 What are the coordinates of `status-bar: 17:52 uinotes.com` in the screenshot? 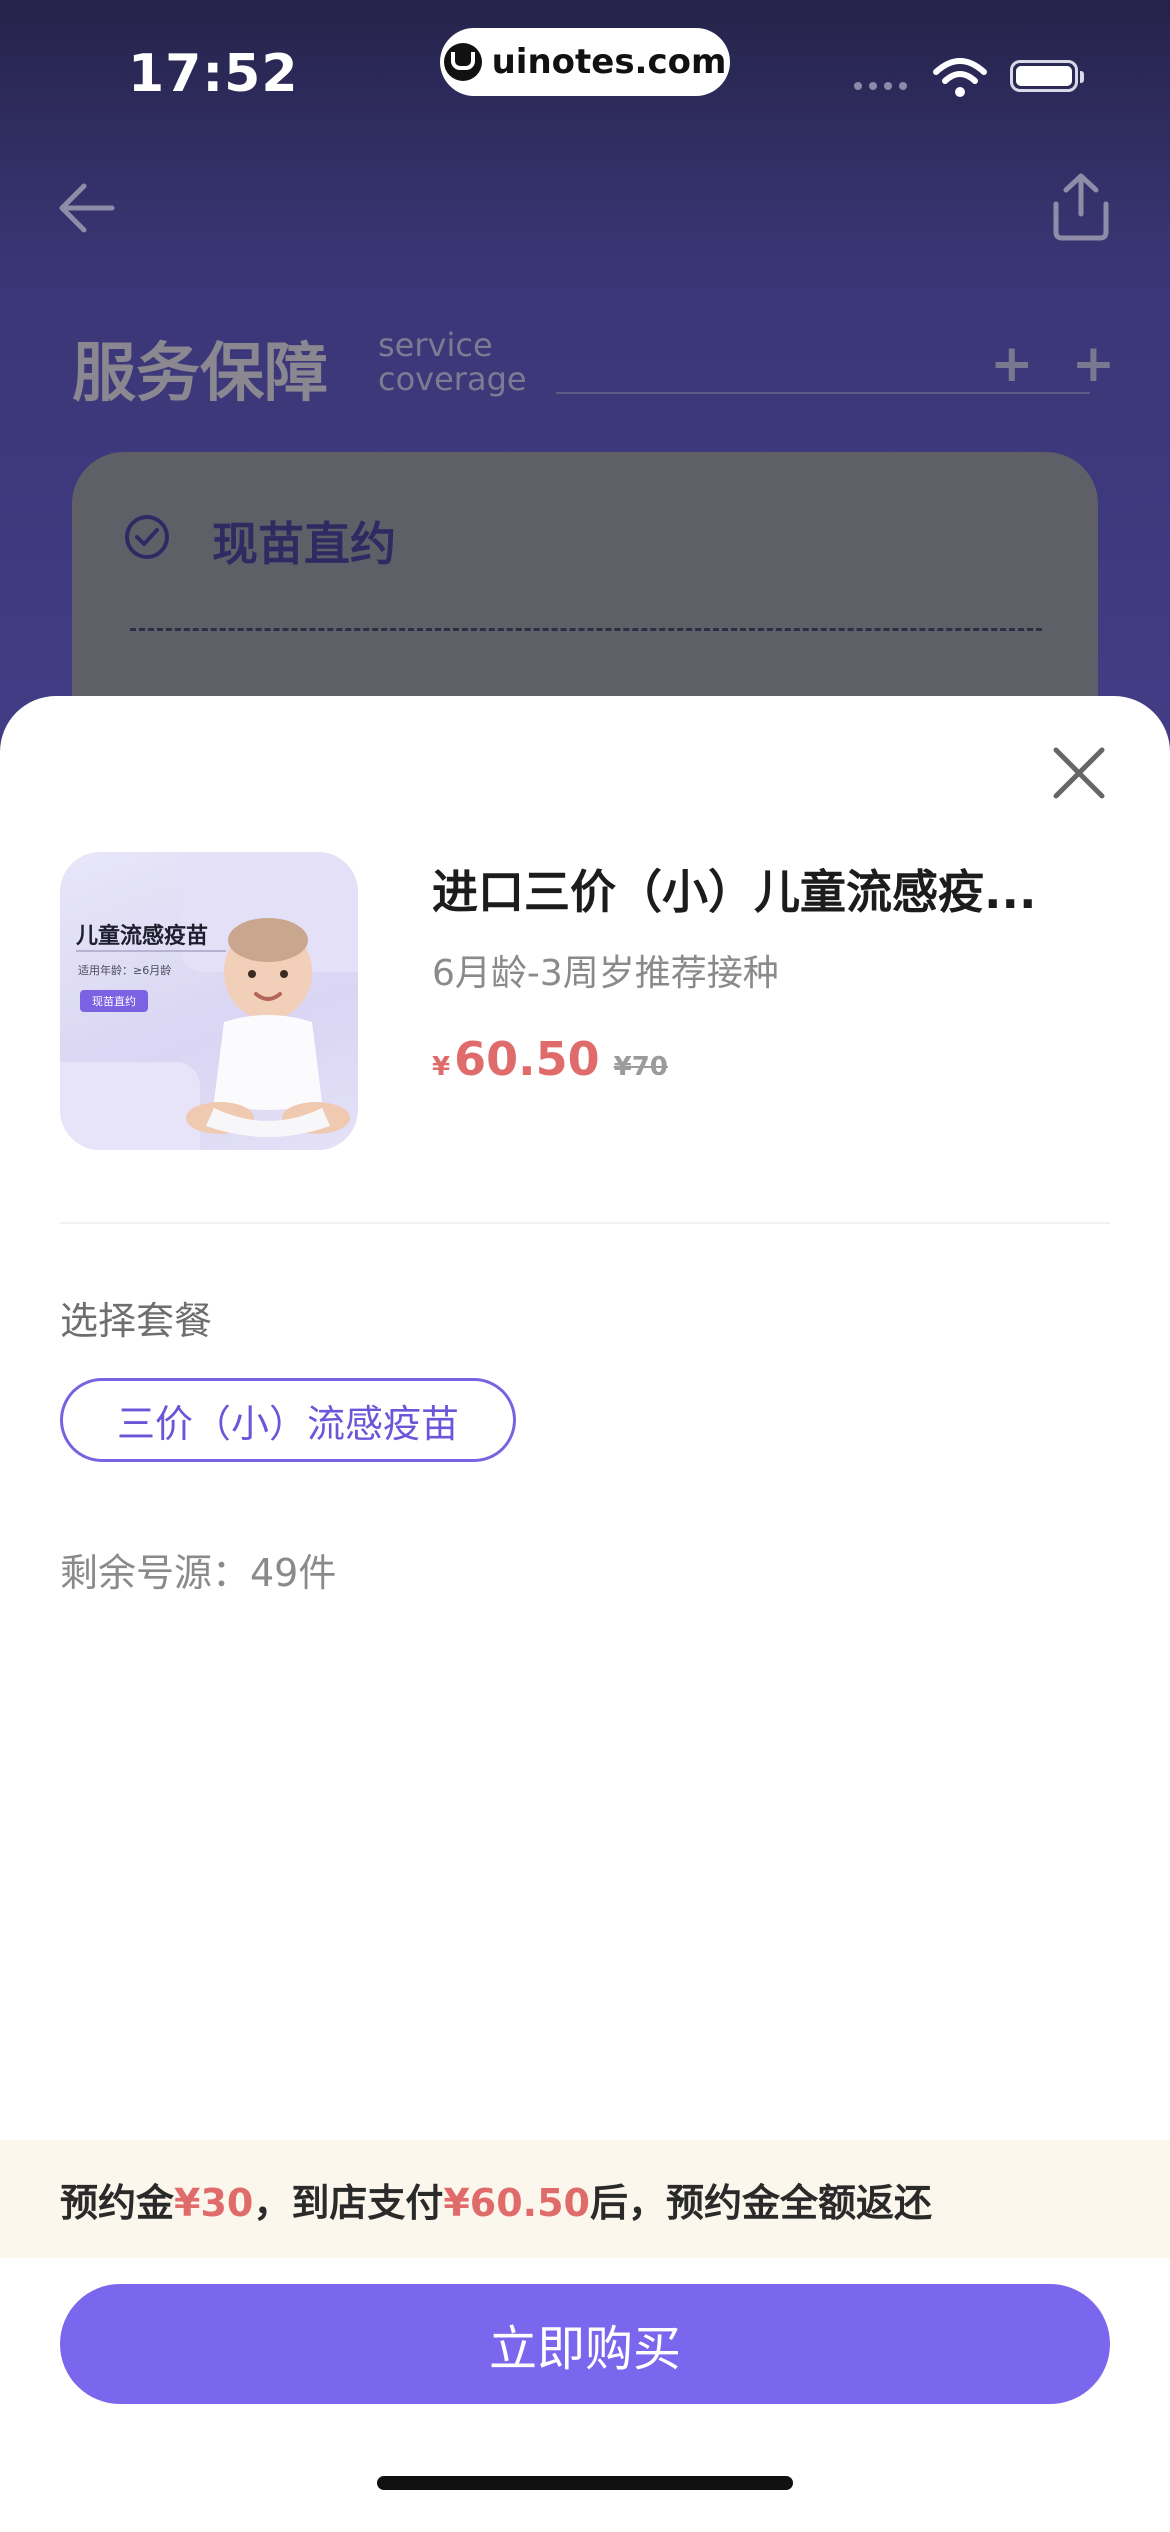 It's located at (585, 70).